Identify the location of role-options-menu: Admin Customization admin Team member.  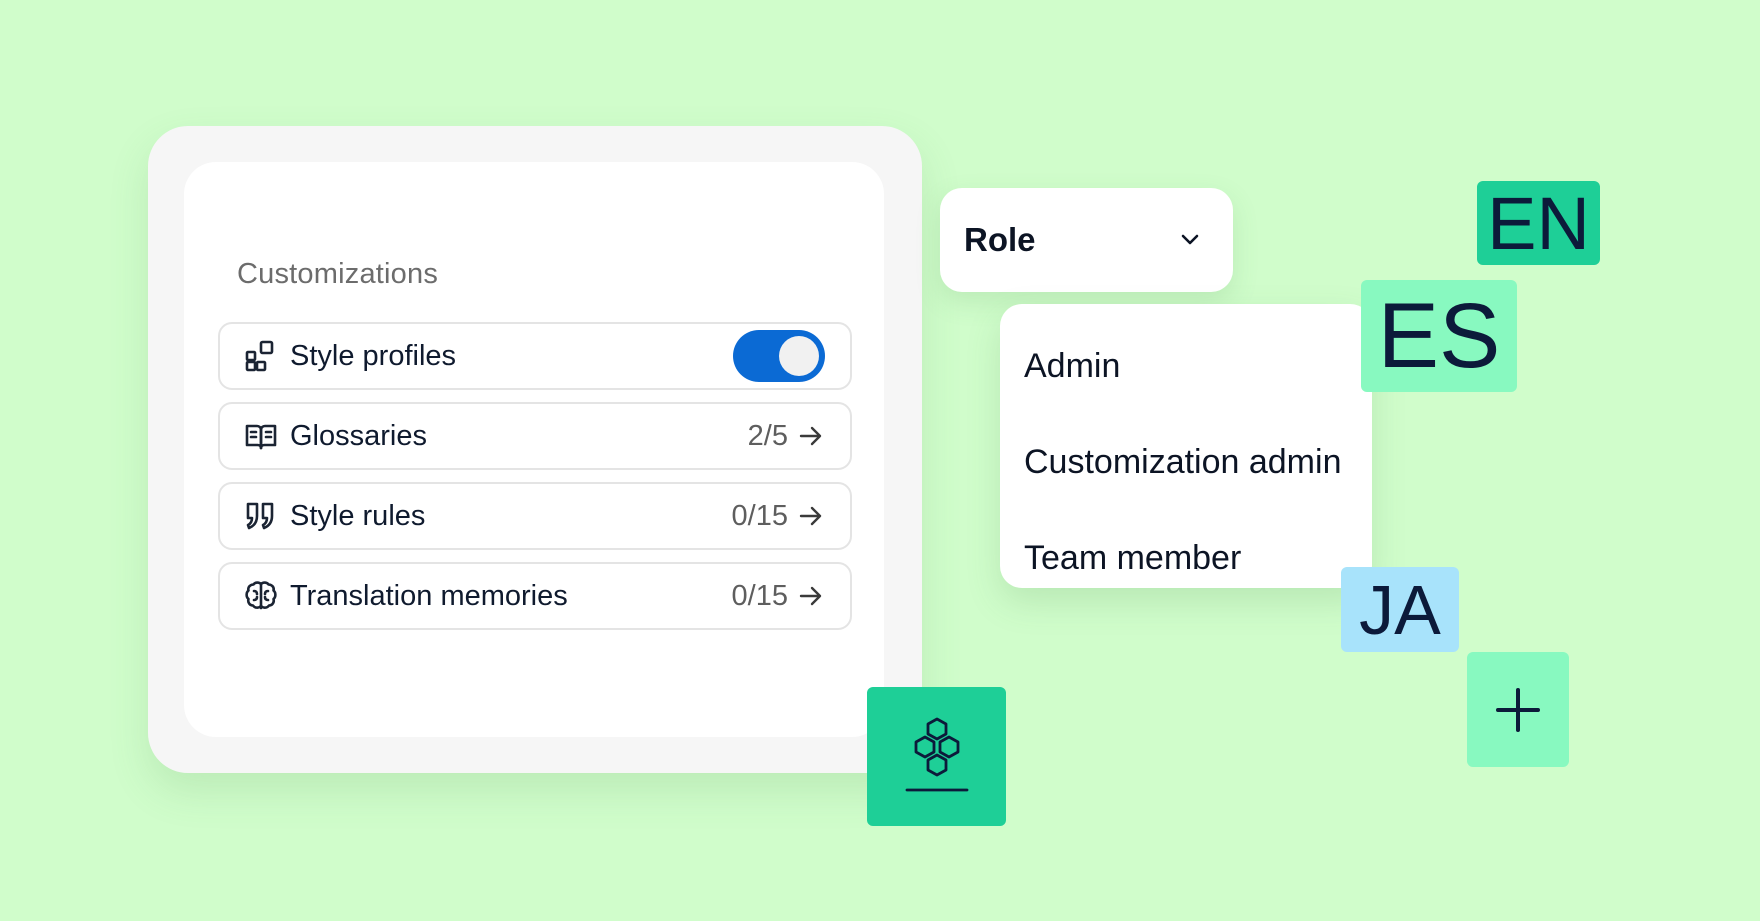
(1186, 446).